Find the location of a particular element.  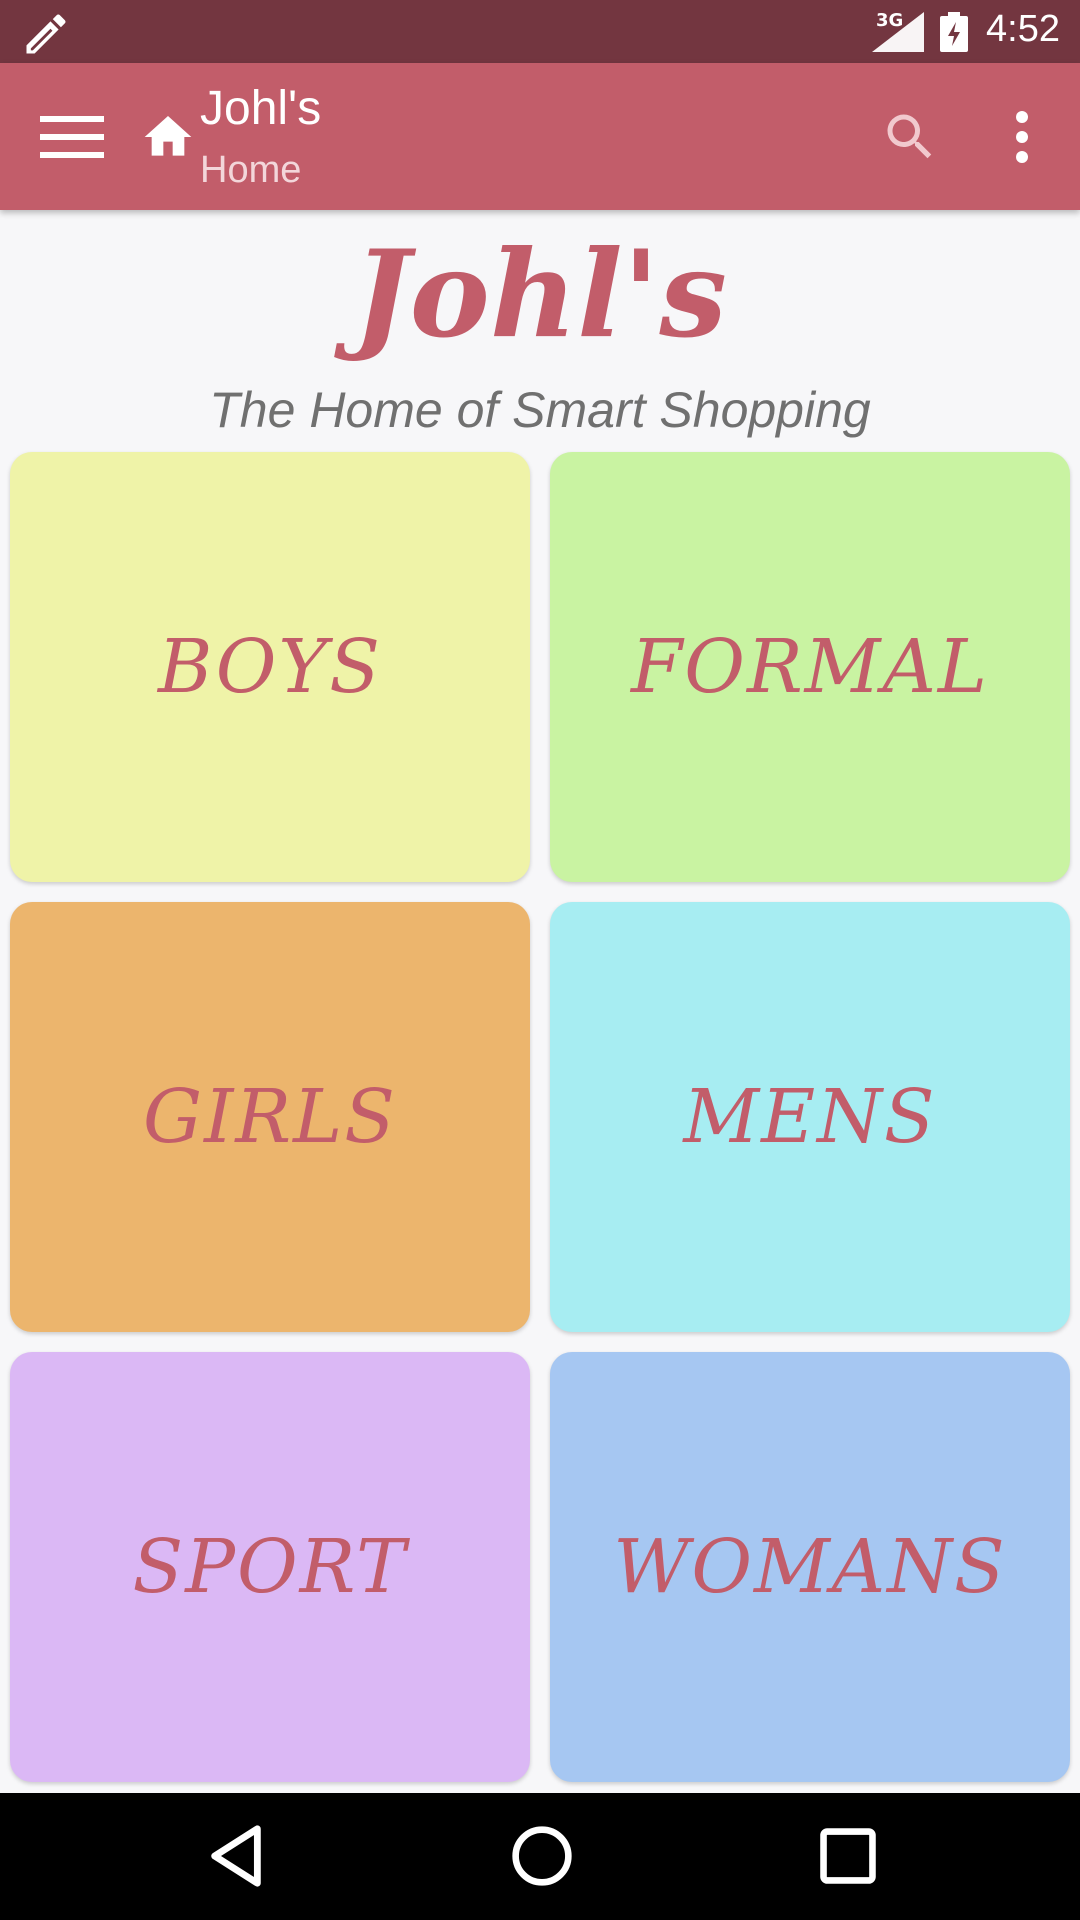

more-vert-icon is located at coordinates (1022, 137).